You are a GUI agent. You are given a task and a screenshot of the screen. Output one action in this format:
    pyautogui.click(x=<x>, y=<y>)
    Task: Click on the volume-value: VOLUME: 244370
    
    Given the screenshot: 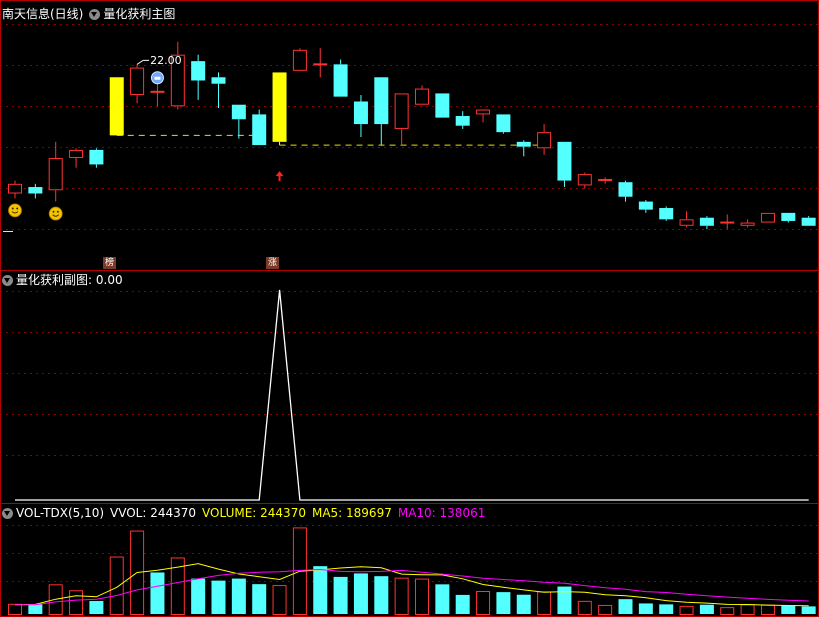 What is the action you would take?
    pyautogui.click(x=254, y=513)
    